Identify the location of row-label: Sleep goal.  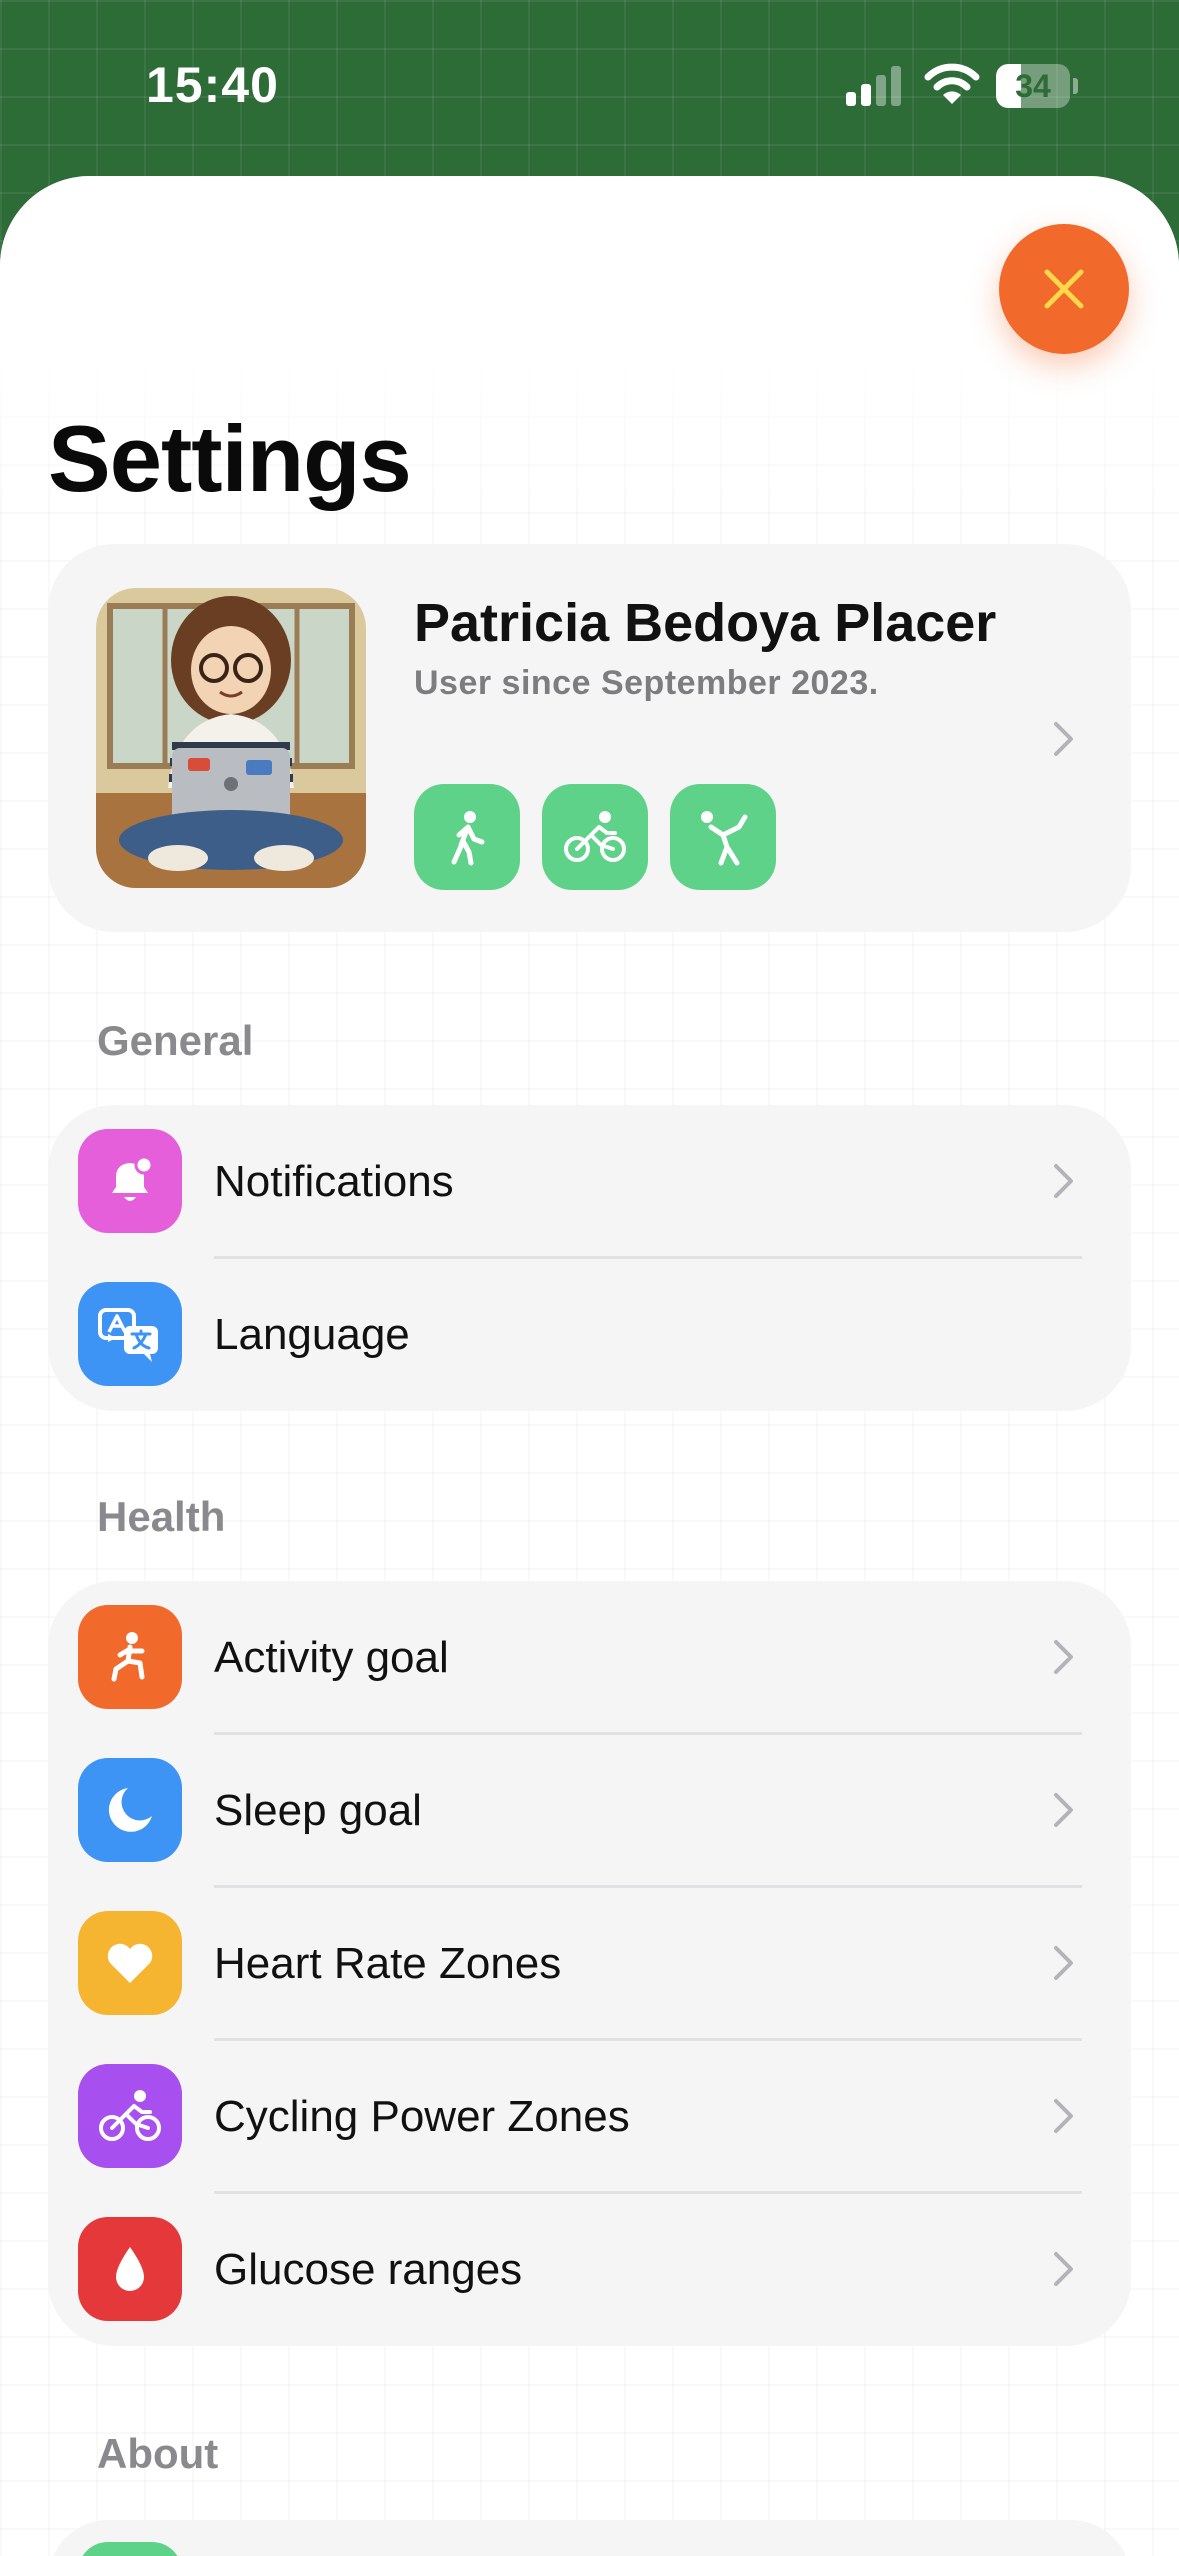
(318, 1810).